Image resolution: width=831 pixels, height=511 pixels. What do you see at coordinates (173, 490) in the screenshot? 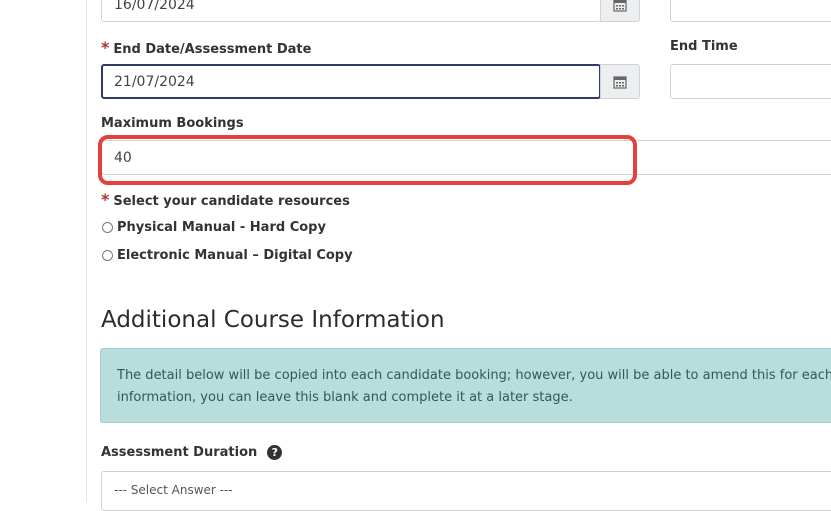
I see `assessment-duration-placeholder: --- Select Answer ---` at bounding box center [173, 490].